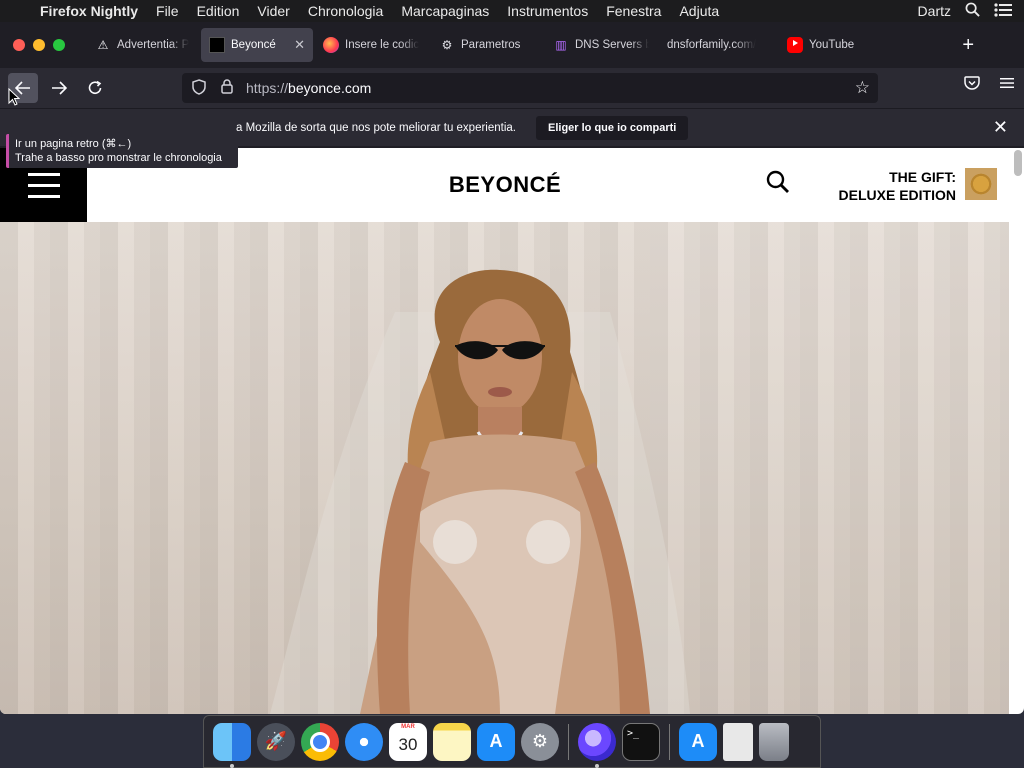  What do you see at coordinates (738, 741) in the screenshot?
I see `document-file-icon` at bounding box center [738, 741].